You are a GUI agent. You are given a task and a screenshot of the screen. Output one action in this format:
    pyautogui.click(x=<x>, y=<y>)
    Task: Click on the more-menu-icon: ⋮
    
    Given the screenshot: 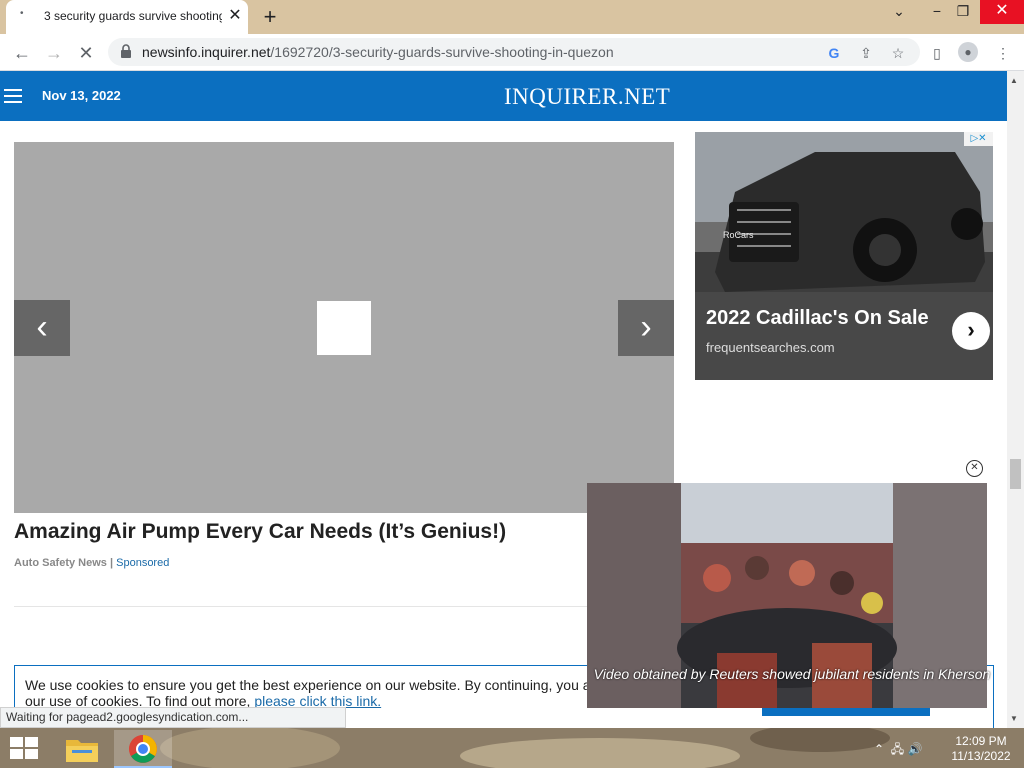 What is the action you would take?
    pyautogui.click(x=1003, y=53)
    